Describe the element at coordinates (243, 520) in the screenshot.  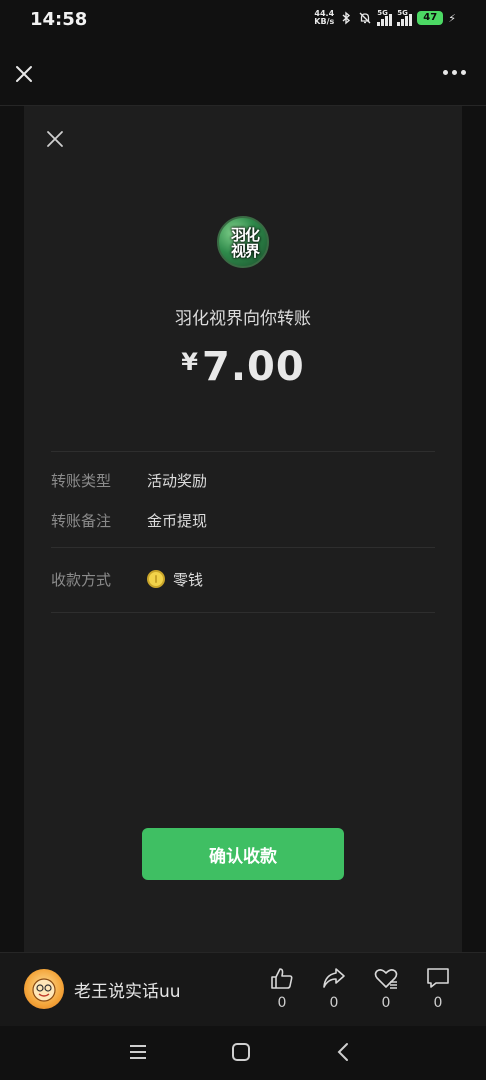
I see `detail-row-remark: 转账备注 金币提现` at that location.